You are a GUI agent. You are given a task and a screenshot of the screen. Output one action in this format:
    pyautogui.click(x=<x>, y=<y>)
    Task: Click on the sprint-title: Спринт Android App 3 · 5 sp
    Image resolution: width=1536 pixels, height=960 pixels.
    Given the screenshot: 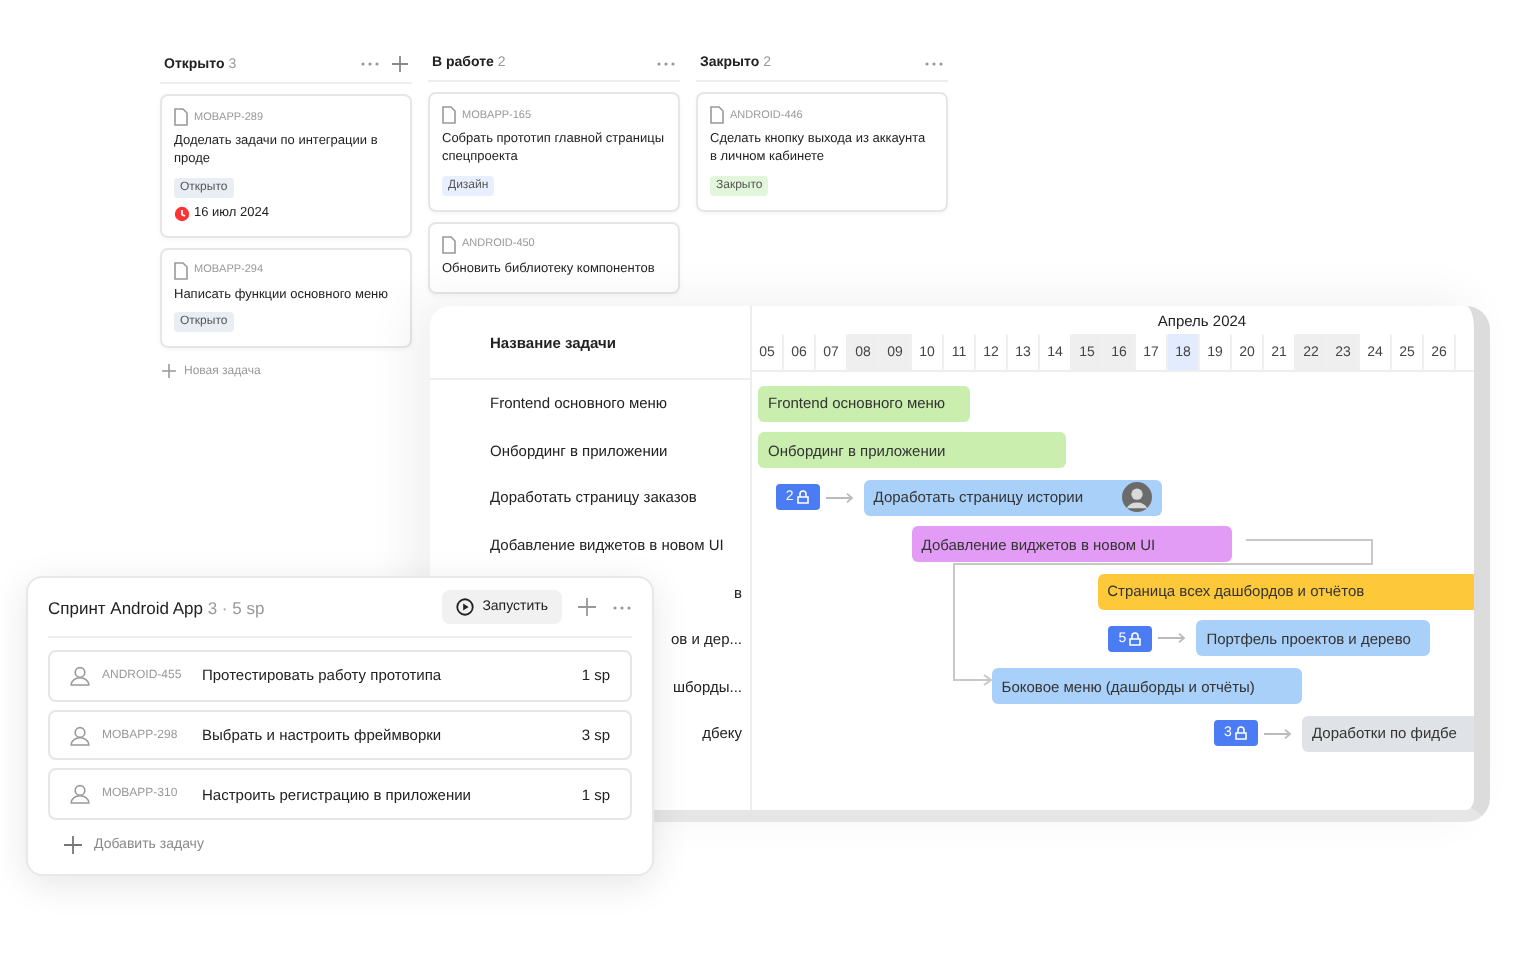 What is the action you would take?
    pyautogui.click(x=157, y=607)
    